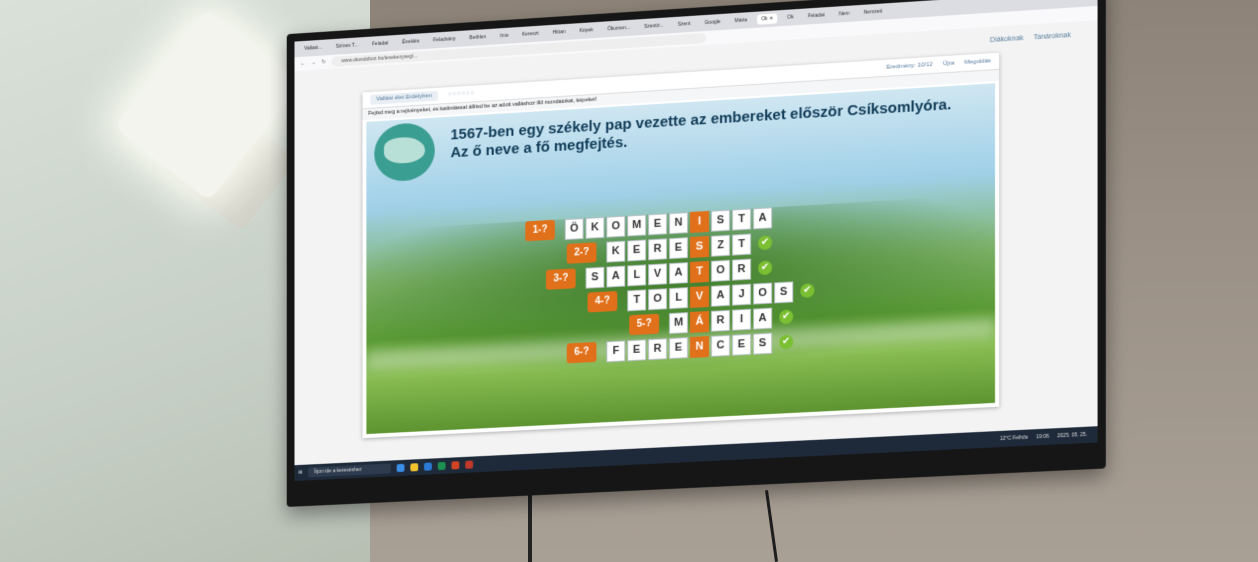 This screenshot has width=1258, height=562. I want to click on letter-cell: N, so click(679, 223).